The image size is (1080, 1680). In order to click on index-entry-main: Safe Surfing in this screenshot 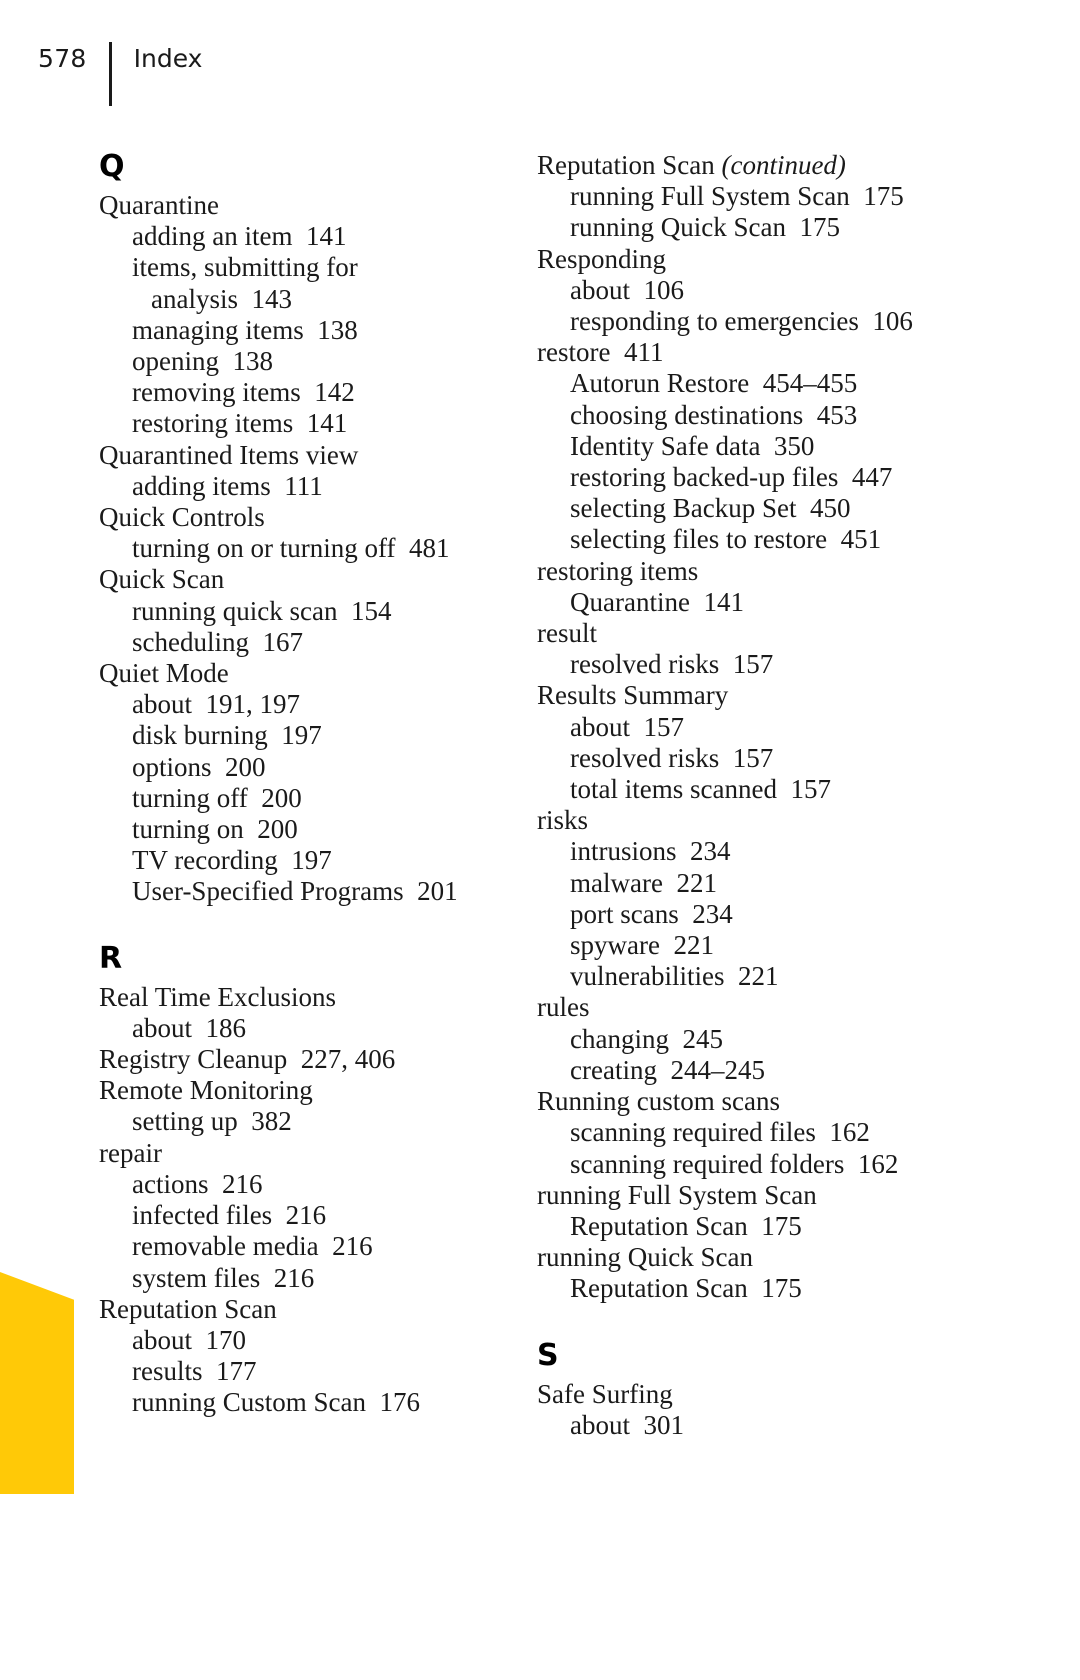, I will do `click(605, 1393)`.